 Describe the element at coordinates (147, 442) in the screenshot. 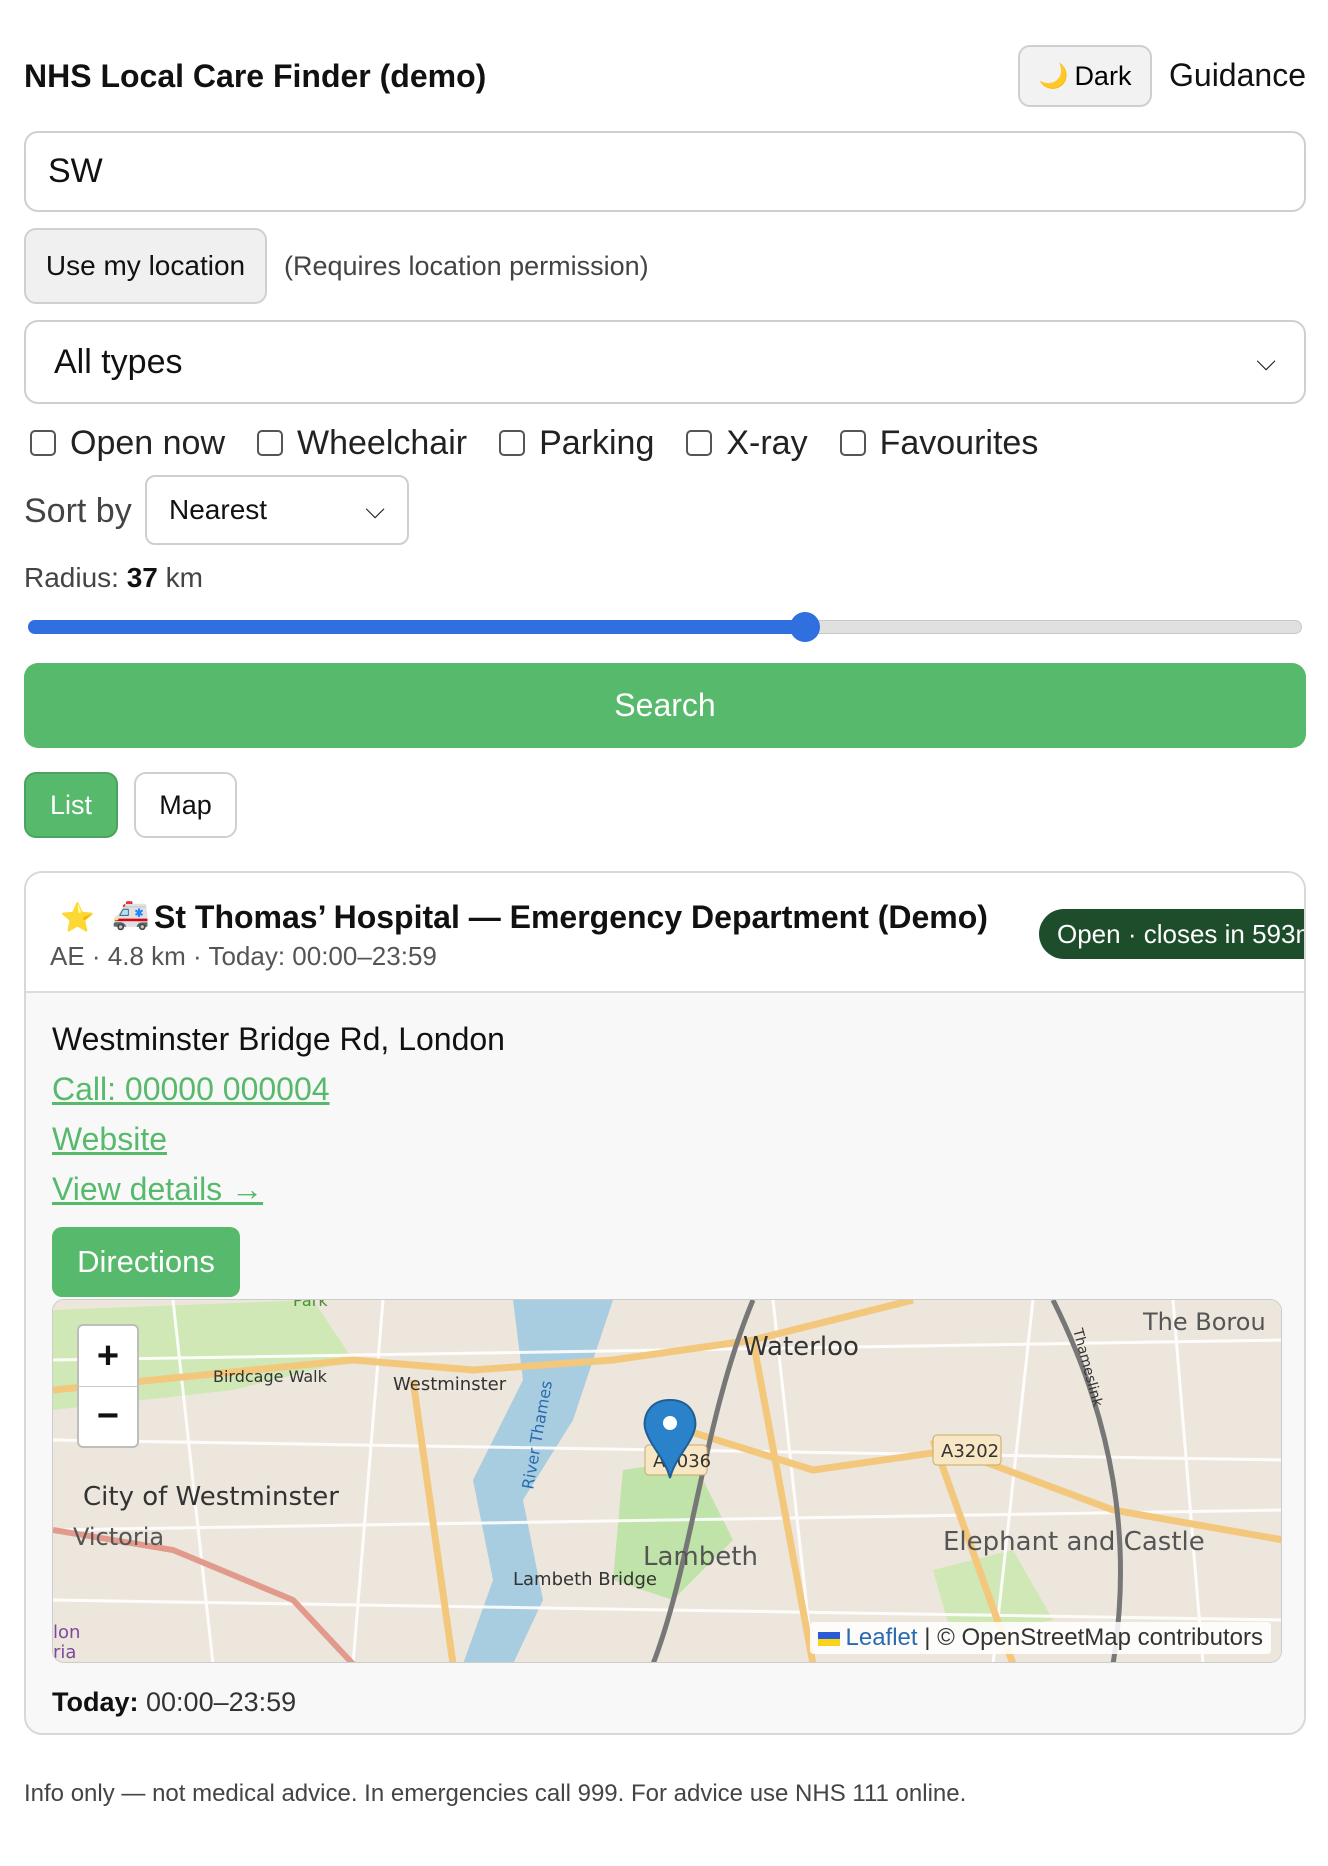

I see `filter-label: Open now` at that location.